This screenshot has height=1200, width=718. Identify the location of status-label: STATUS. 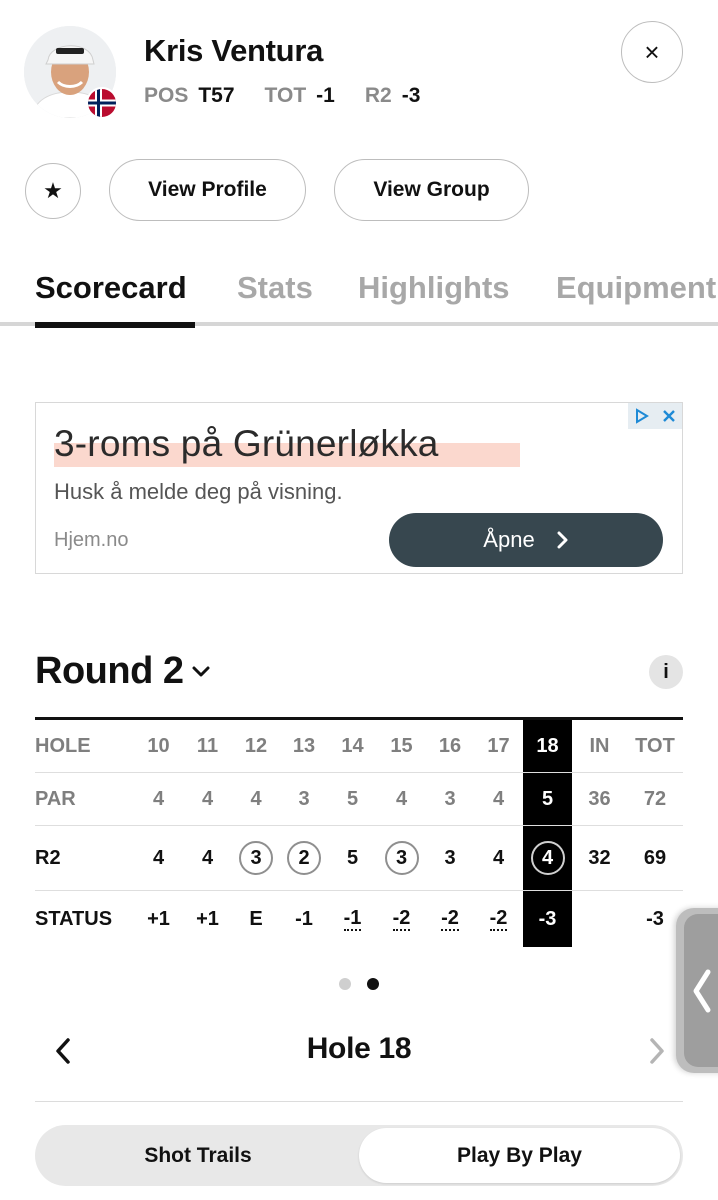
(74, 918).